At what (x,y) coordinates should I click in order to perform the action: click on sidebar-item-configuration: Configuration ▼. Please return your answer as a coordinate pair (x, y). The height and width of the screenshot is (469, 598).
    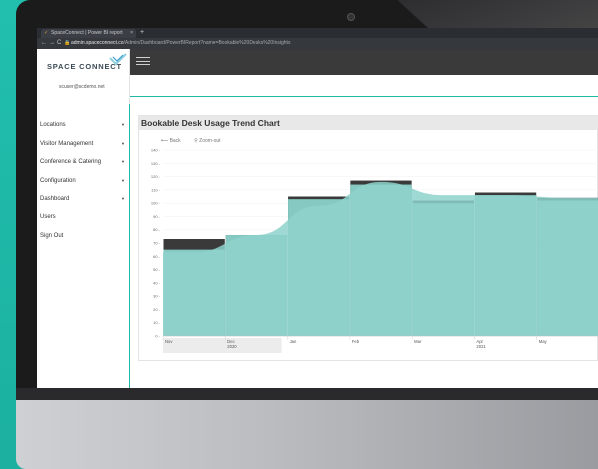
    Looking at the image, I should click on (82, 181).